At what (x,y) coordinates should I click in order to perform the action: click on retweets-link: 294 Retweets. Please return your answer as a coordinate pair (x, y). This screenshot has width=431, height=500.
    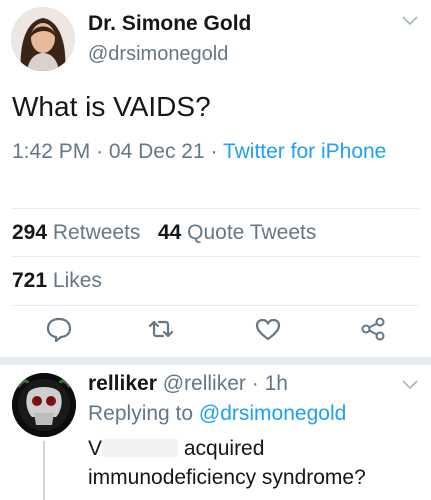
    Looking at the image, I should click on (76, 232).